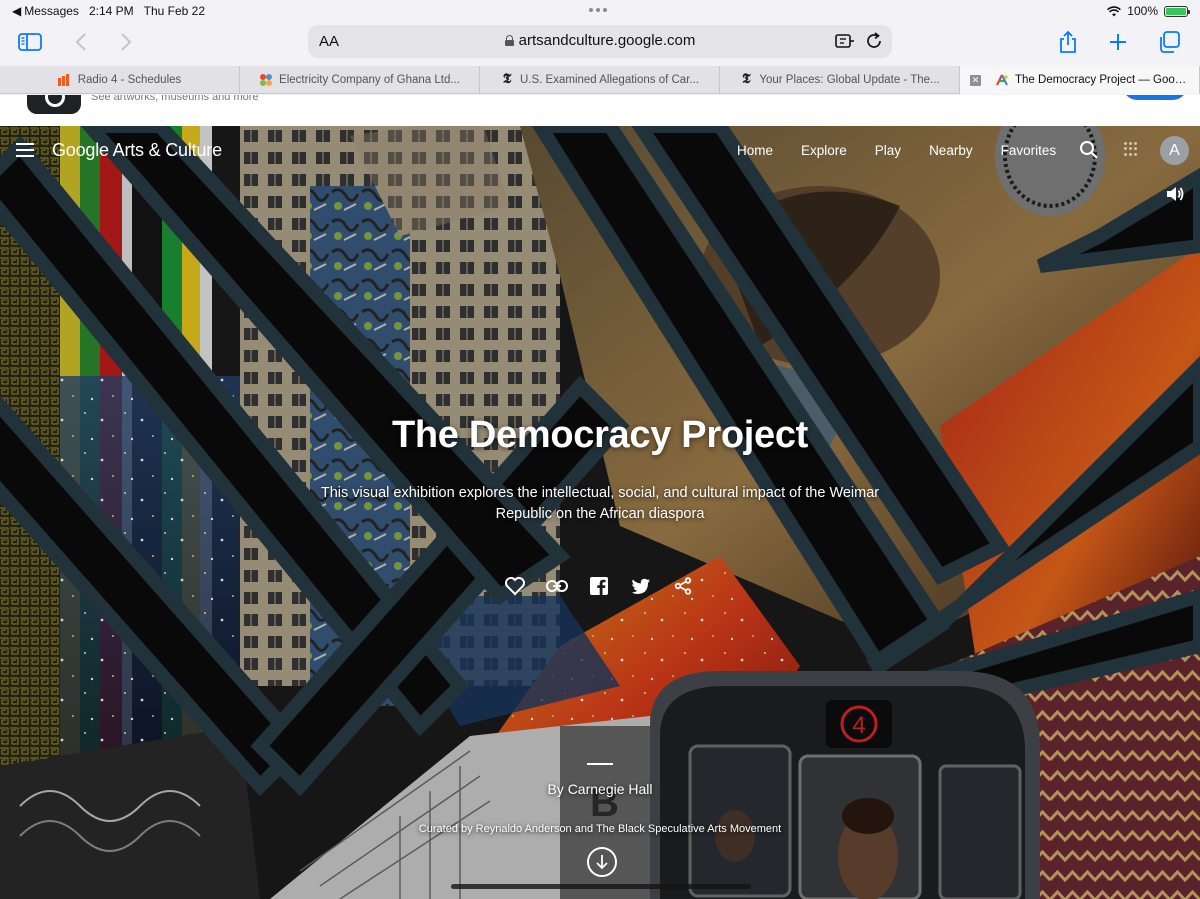 The image size is (1200, 899). Describe the element at coordinates (1169, 42) in the screenshot. I see `tab-overview-icon` at that location.